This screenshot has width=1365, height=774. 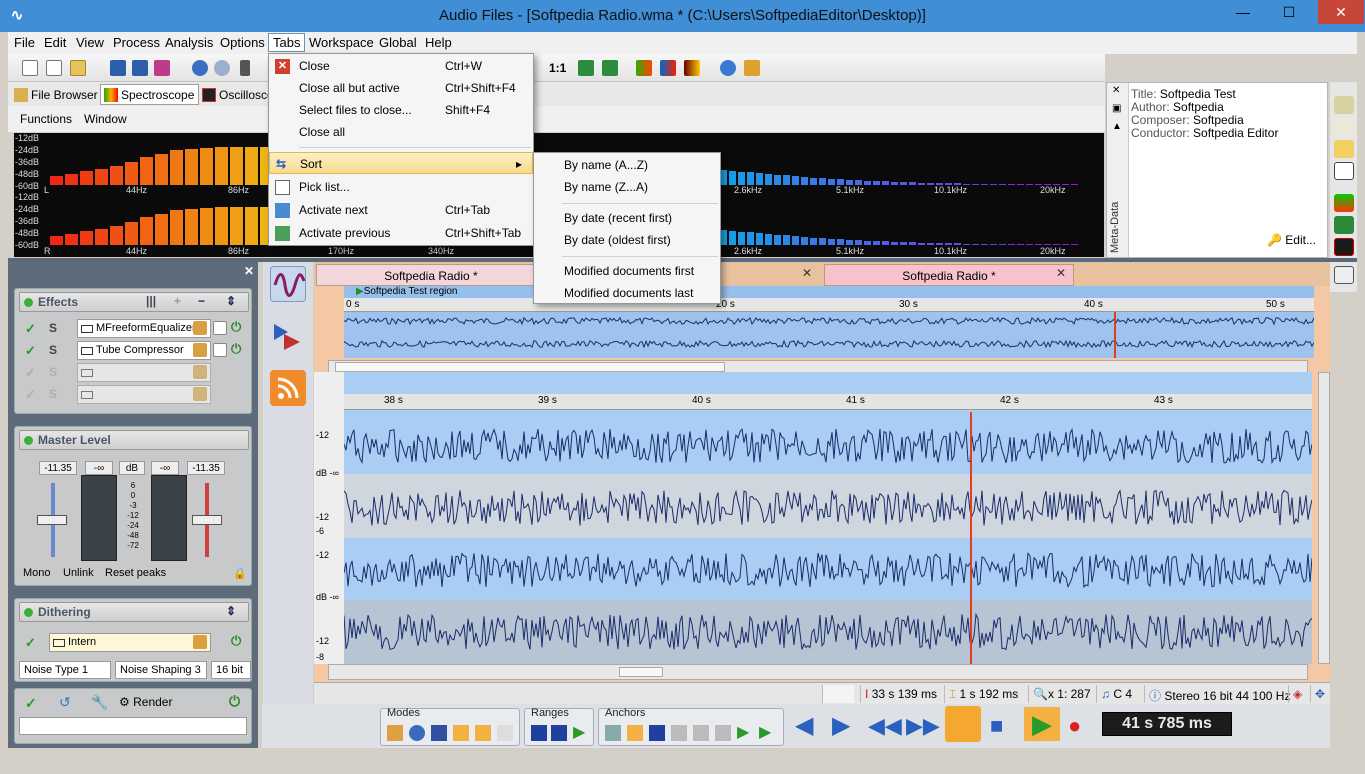 I want to click on new-from-template-icon, so click(x=54, y=68).